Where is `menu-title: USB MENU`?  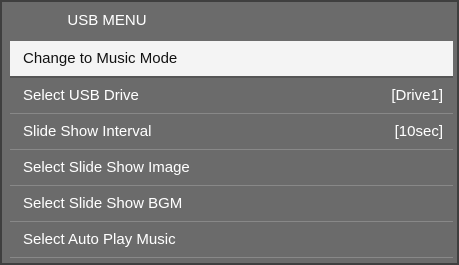 menu-title: USB MENU is located at coordinates (107, 20).